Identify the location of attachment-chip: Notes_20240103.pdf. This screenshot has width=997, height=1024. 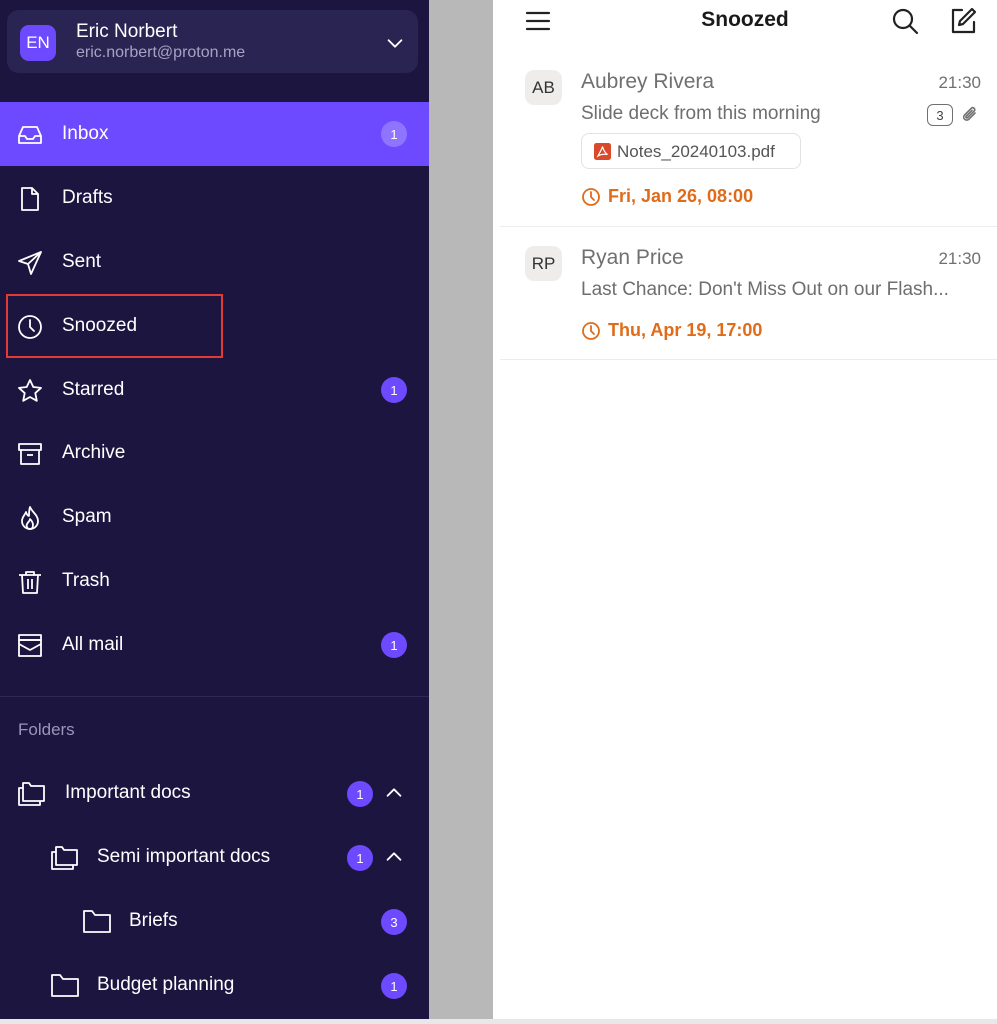
(691, 151).